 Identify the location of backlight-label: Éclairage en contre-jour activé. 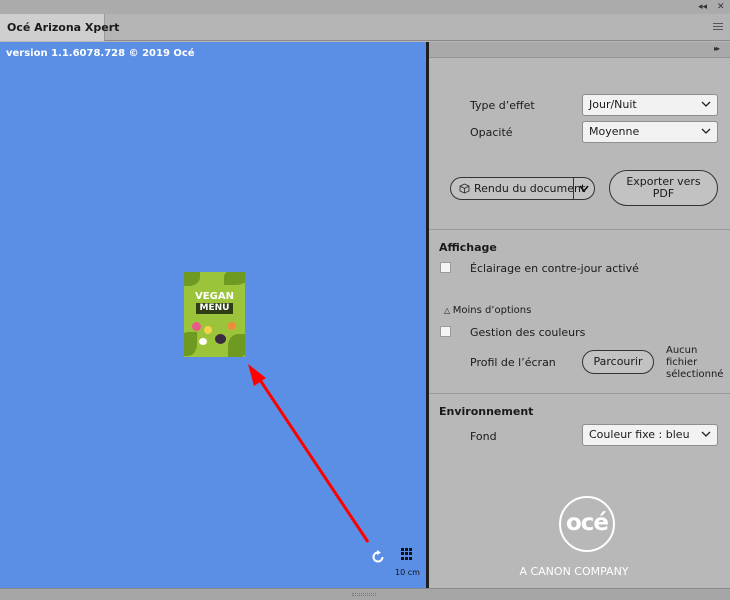
(554, 268).